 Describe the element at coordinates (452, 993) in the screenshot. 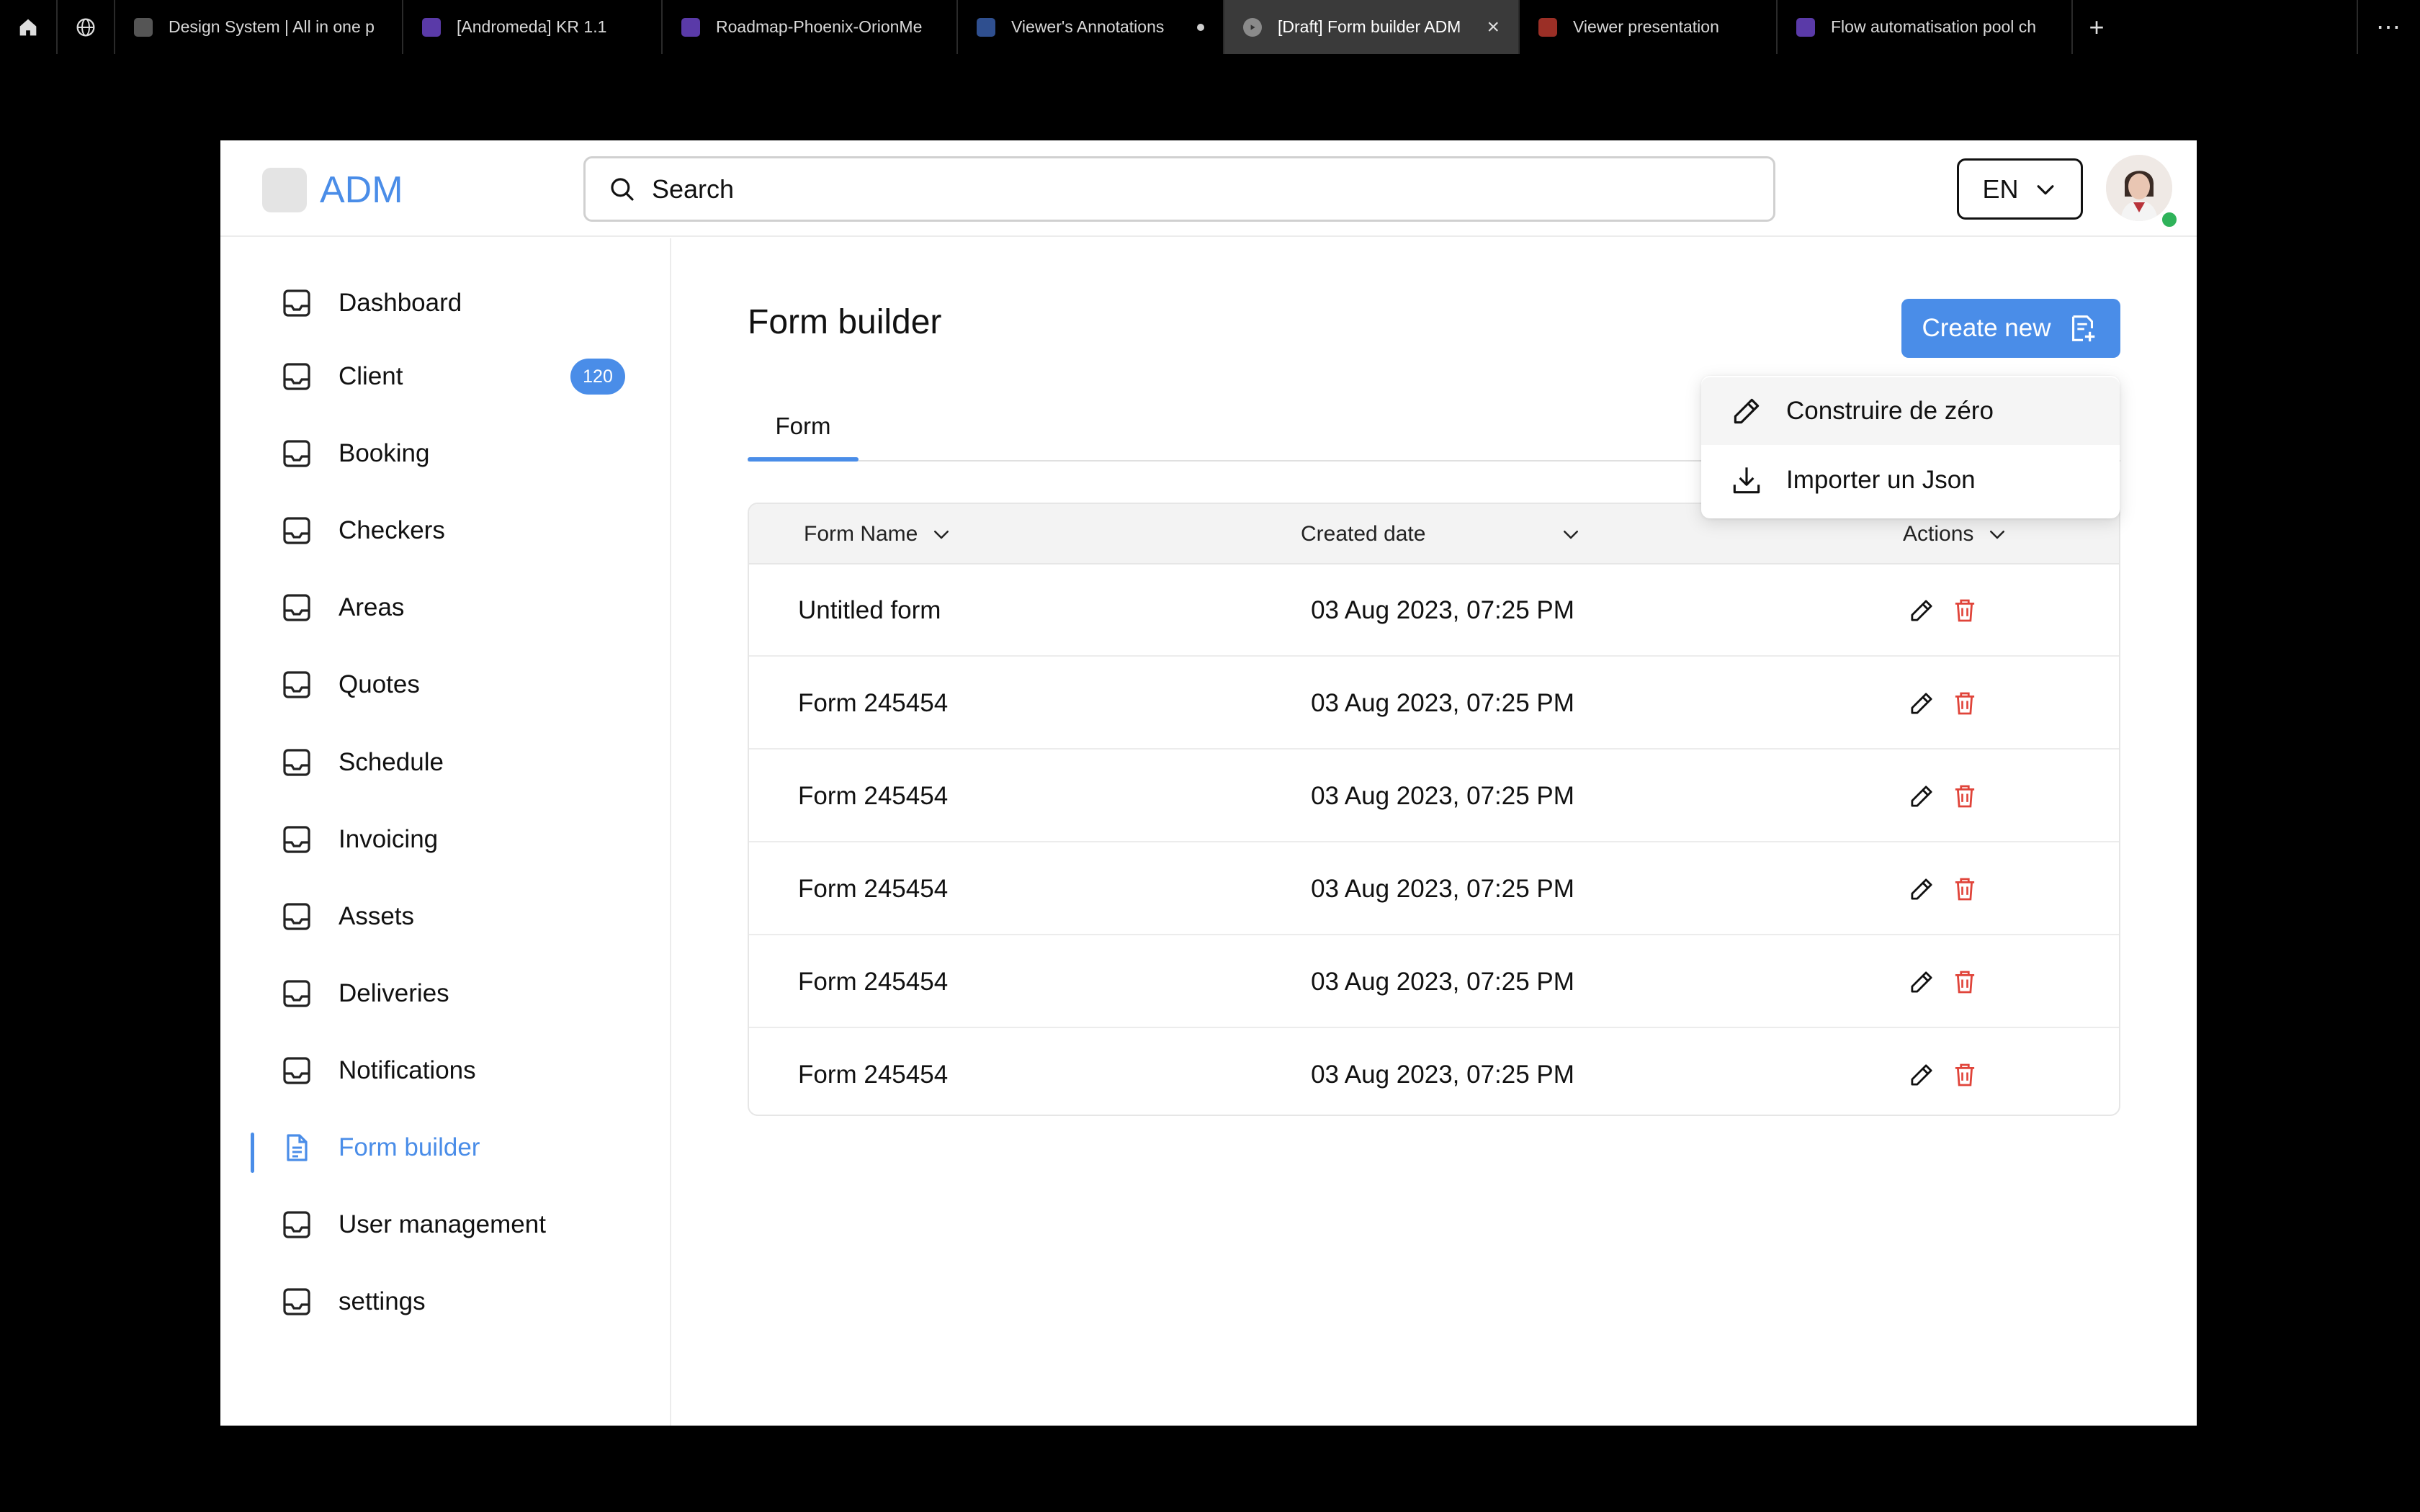

I see `sidebar-item-deliveries: Deliveries` at that location.